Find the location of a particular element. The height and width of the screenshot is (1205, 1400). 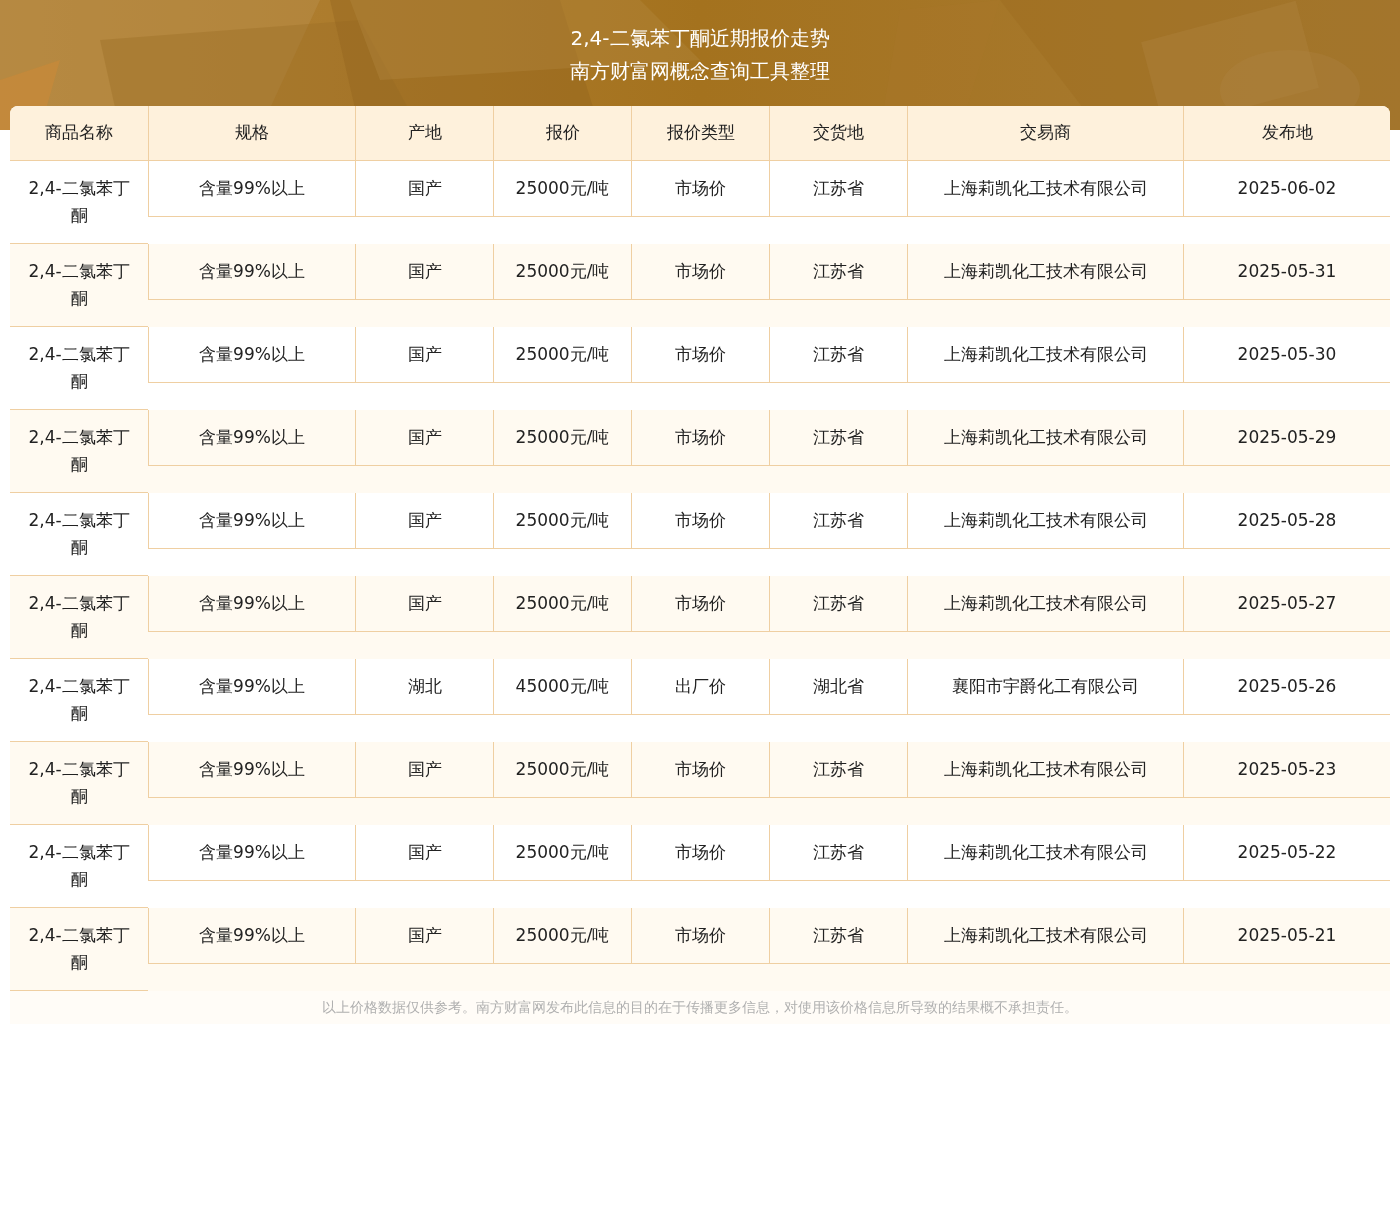

table-cell: 2025-05-31 is located at coordinates (1286, 271).